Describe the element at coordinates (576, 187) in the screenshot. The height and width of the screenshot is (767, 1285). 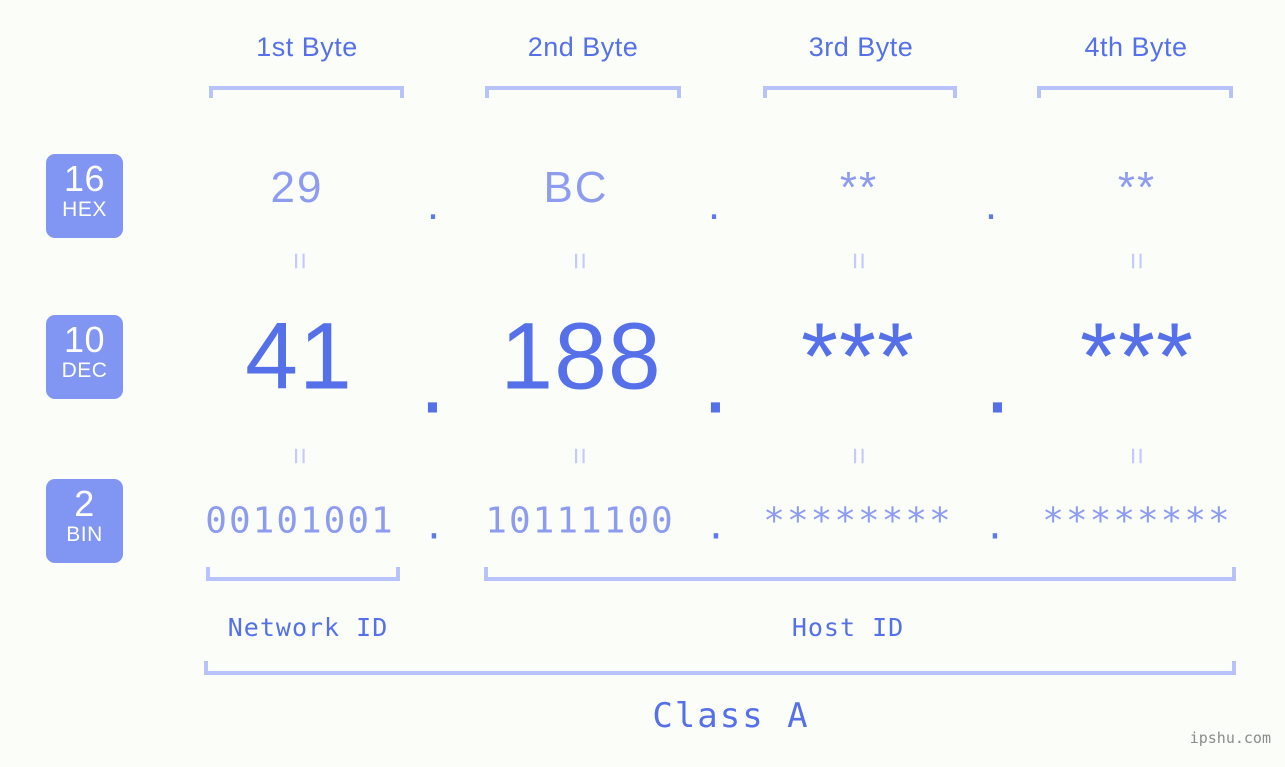
I see `hex-octet-2: BC` at that location.